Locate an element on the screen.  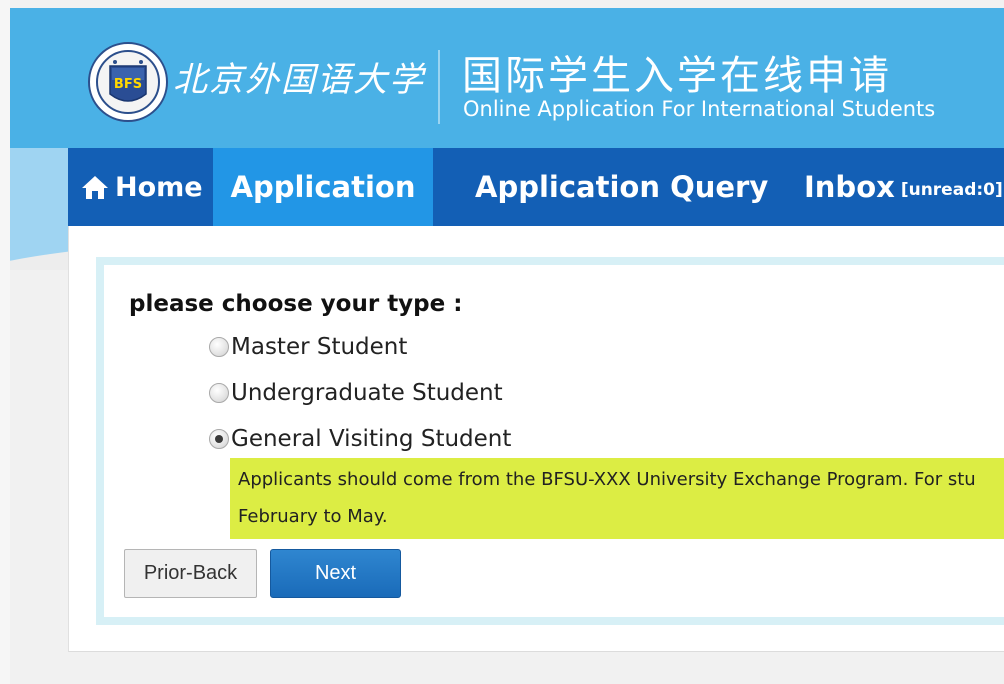
header-divider is located at coordinates (439, 87).